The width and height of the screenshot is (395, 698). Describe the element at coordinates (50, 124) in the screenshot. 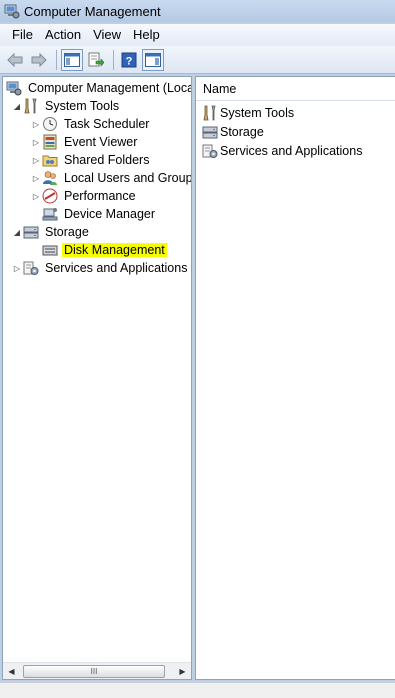

I see `clock-icon` at that location.